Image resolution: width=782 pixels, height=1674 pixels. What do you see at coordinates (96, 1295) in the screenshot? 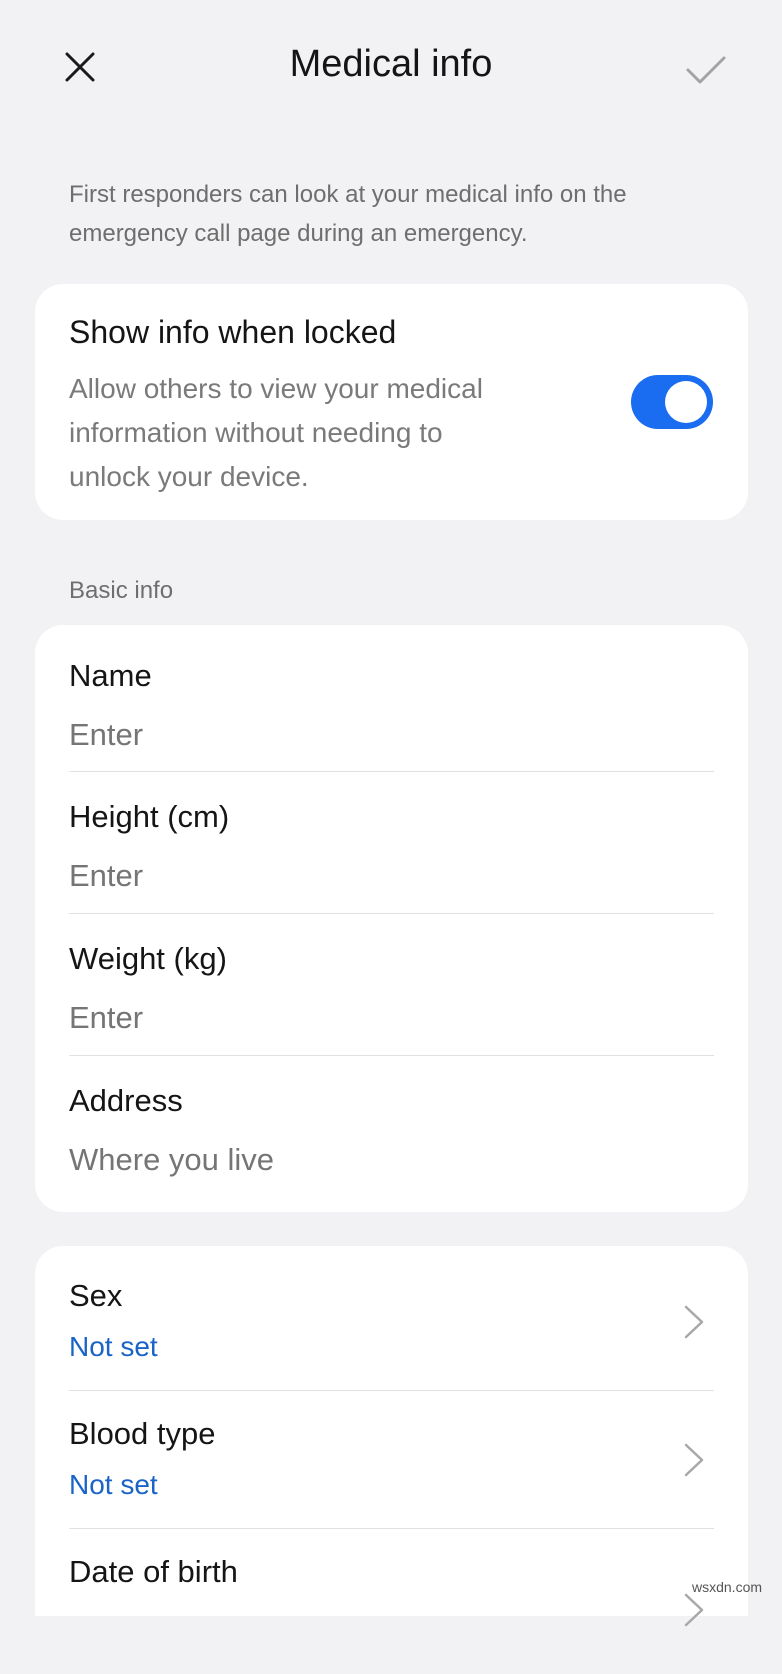
I see `sex-label: Sex` at bounding box center [96, 1295].